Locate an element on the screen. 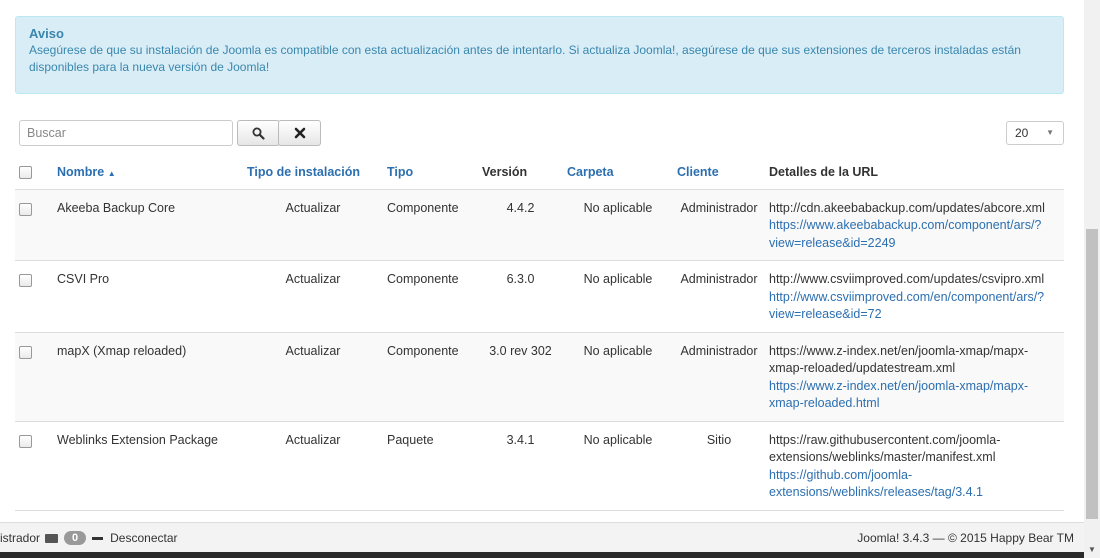 This screenshot has width=1100, height=558. list-limit-select: 20 ▼ is located at coordinates (1035, 133).